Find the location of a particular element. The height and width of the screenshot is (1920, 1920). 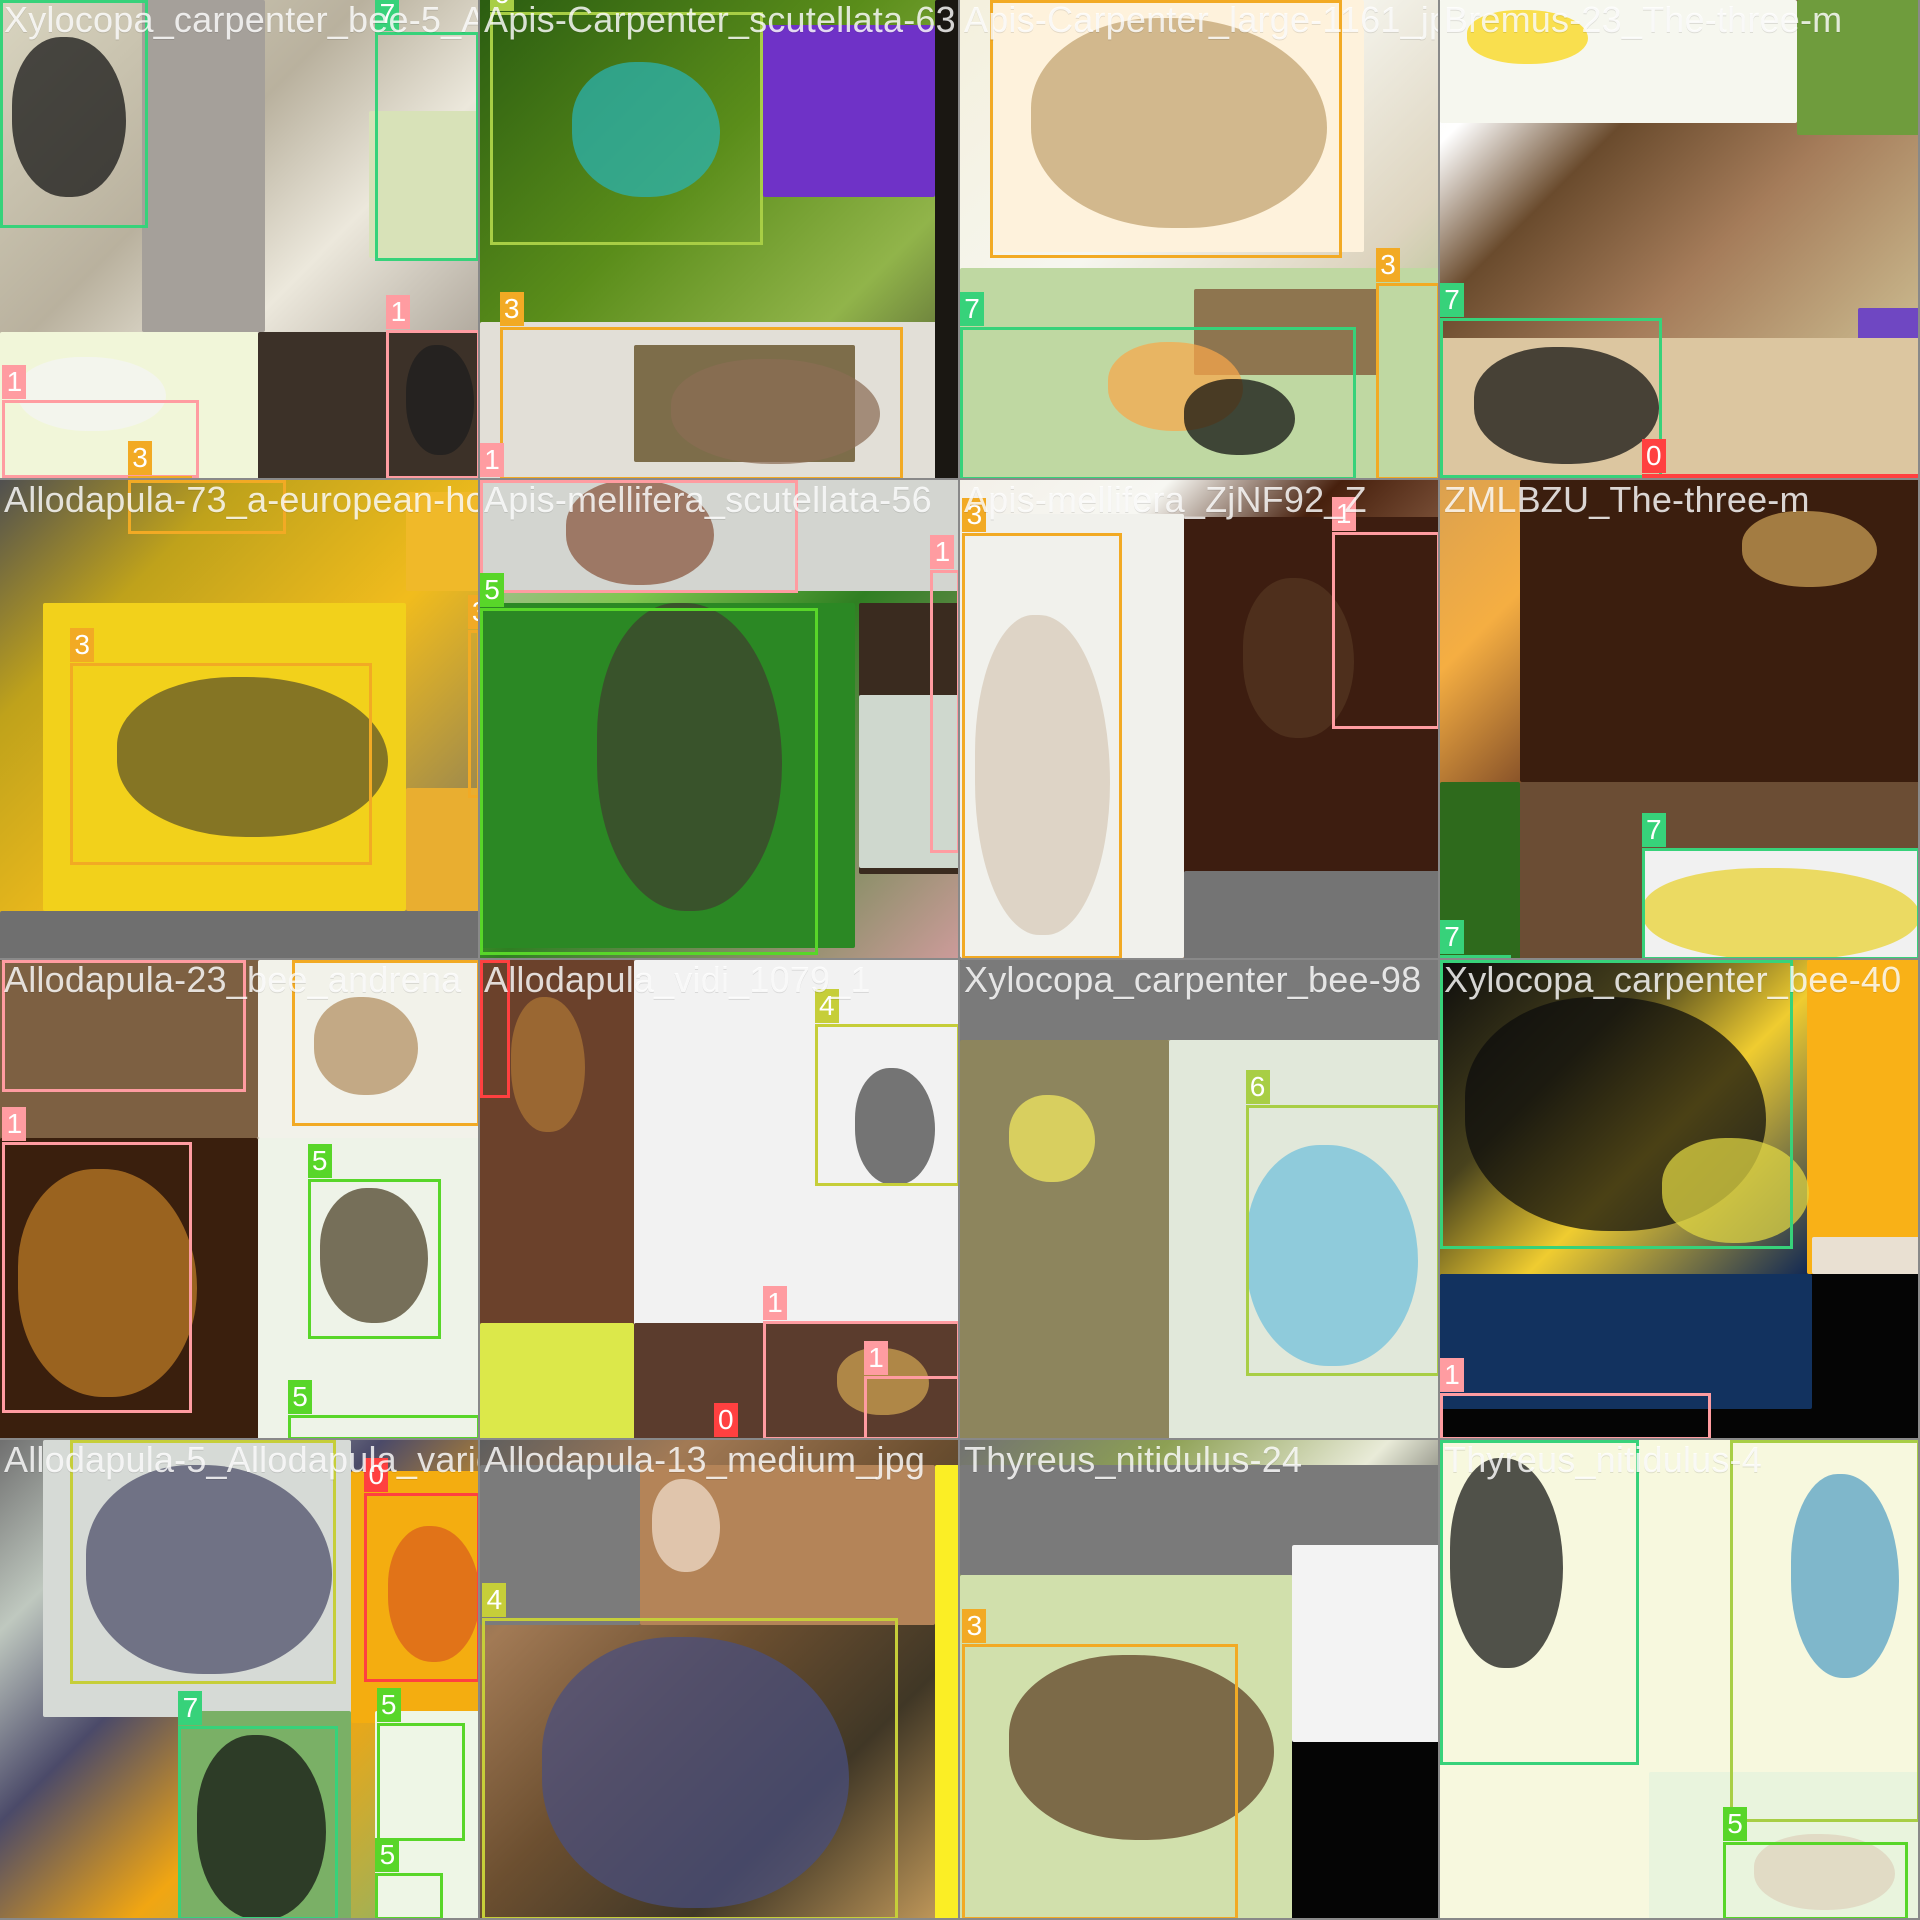

image-tile-6: Apis-mellifera_scutellata-56151 is located at coordinates (720, 720).